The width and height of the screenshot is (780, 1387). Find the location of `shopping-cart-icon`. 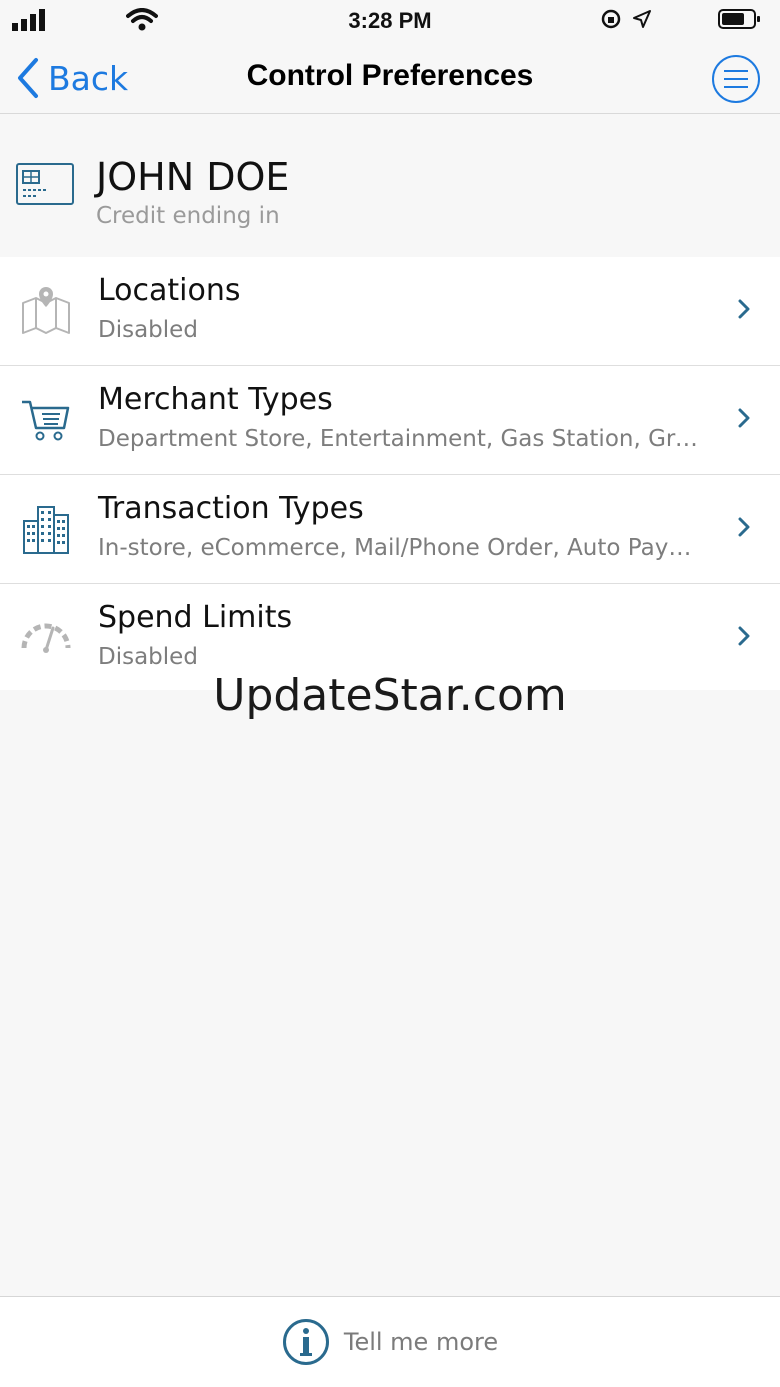

shopping-cart-icon is located at coordinates (46, 420).